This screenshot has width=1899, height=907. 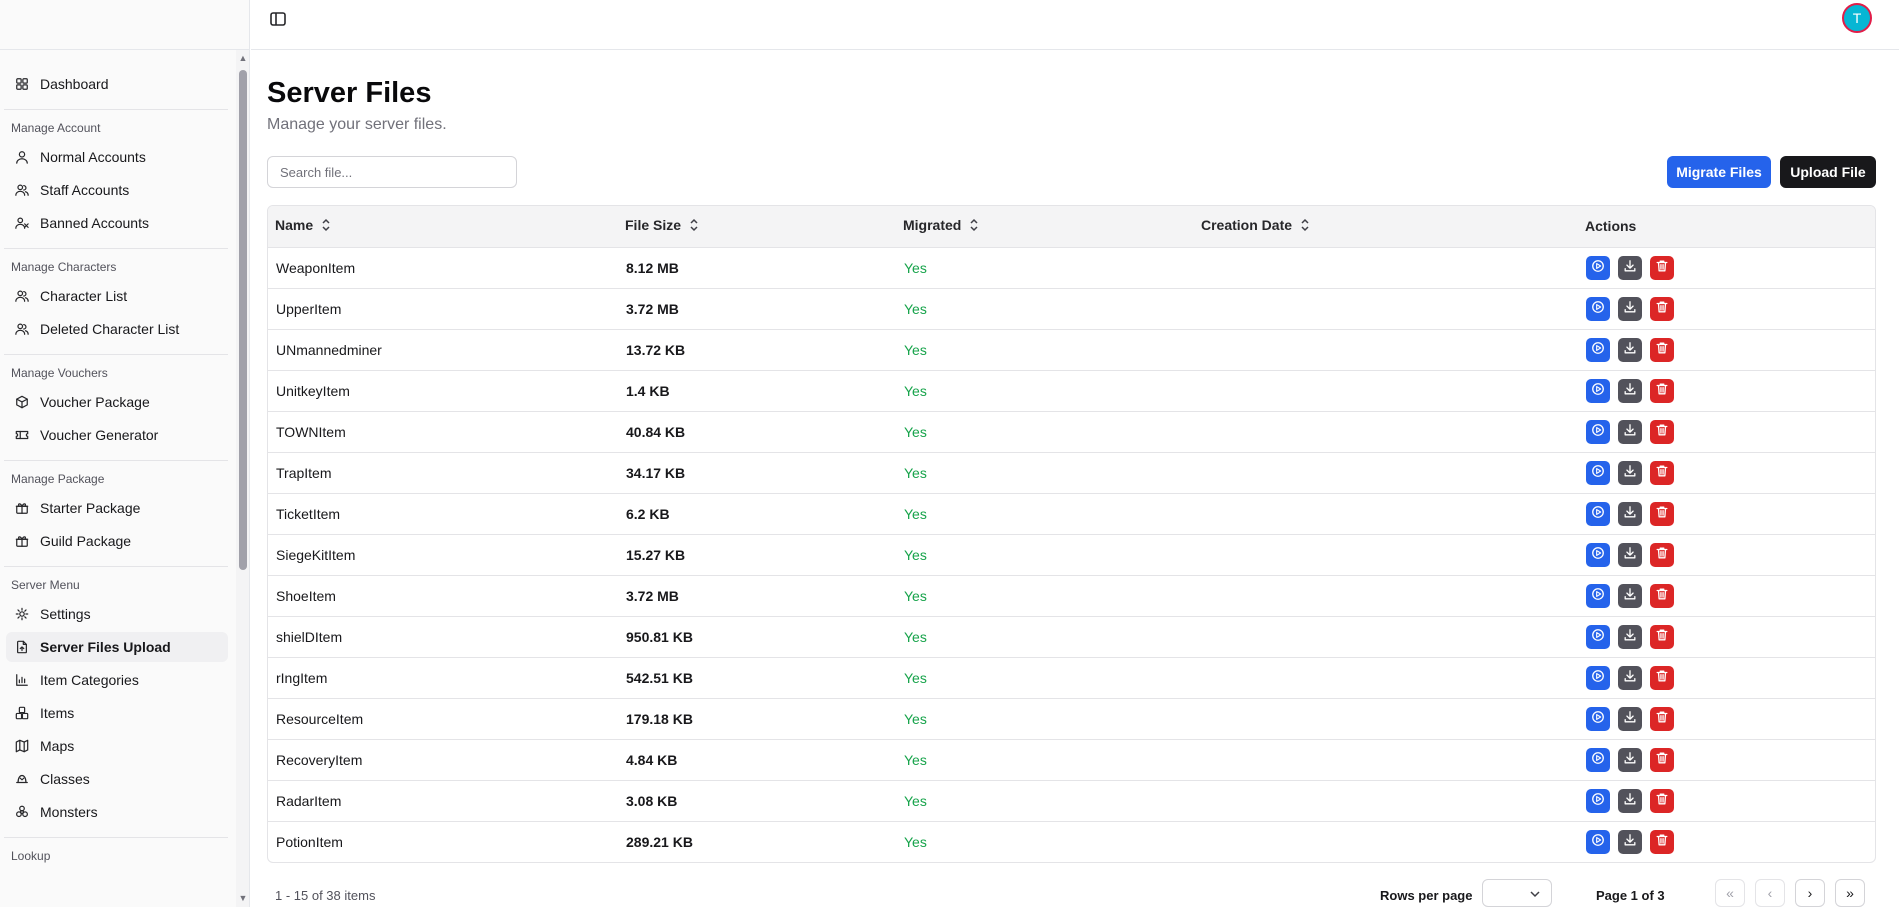 I want to click on sidebar-item-voucher-generator: Voucher Generator, so click(x=117, y=435).